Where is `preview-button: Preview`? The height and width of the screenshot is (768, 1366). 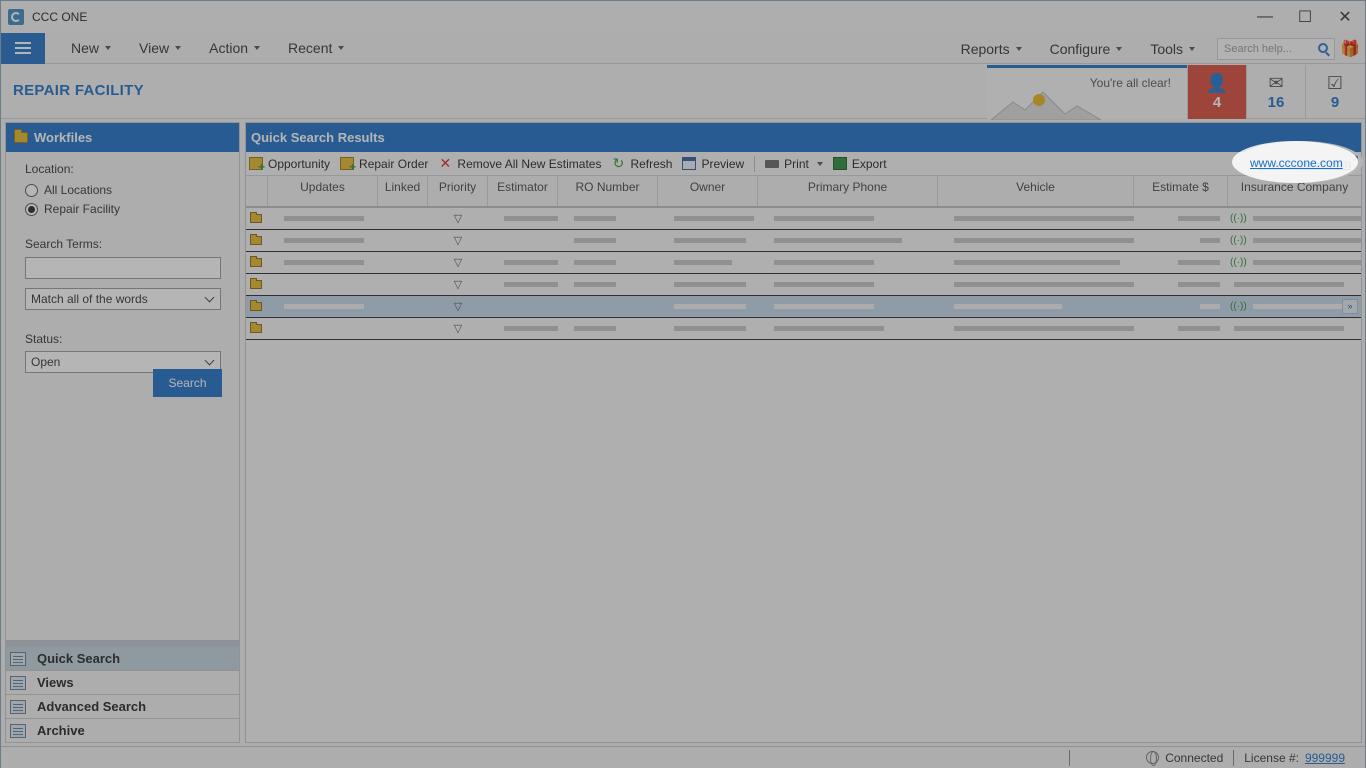 preview-button: Preview is located at coordinates (713, 164).